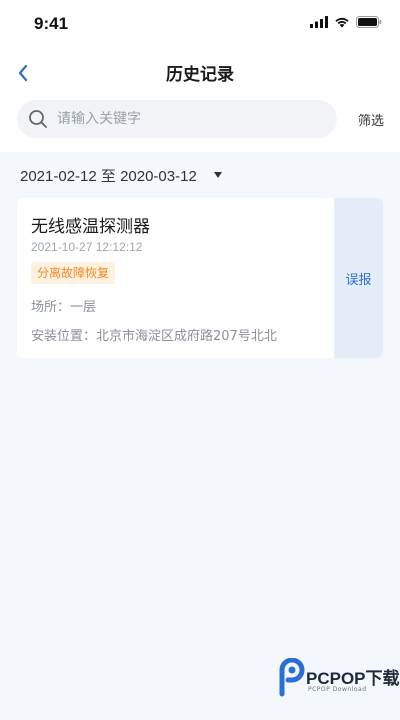 The height and width of the screenshot is (720, 400). What do you see at coordinates (197, 119) in the screenshot?
I see `search-input` at bounding box center [197, 119].